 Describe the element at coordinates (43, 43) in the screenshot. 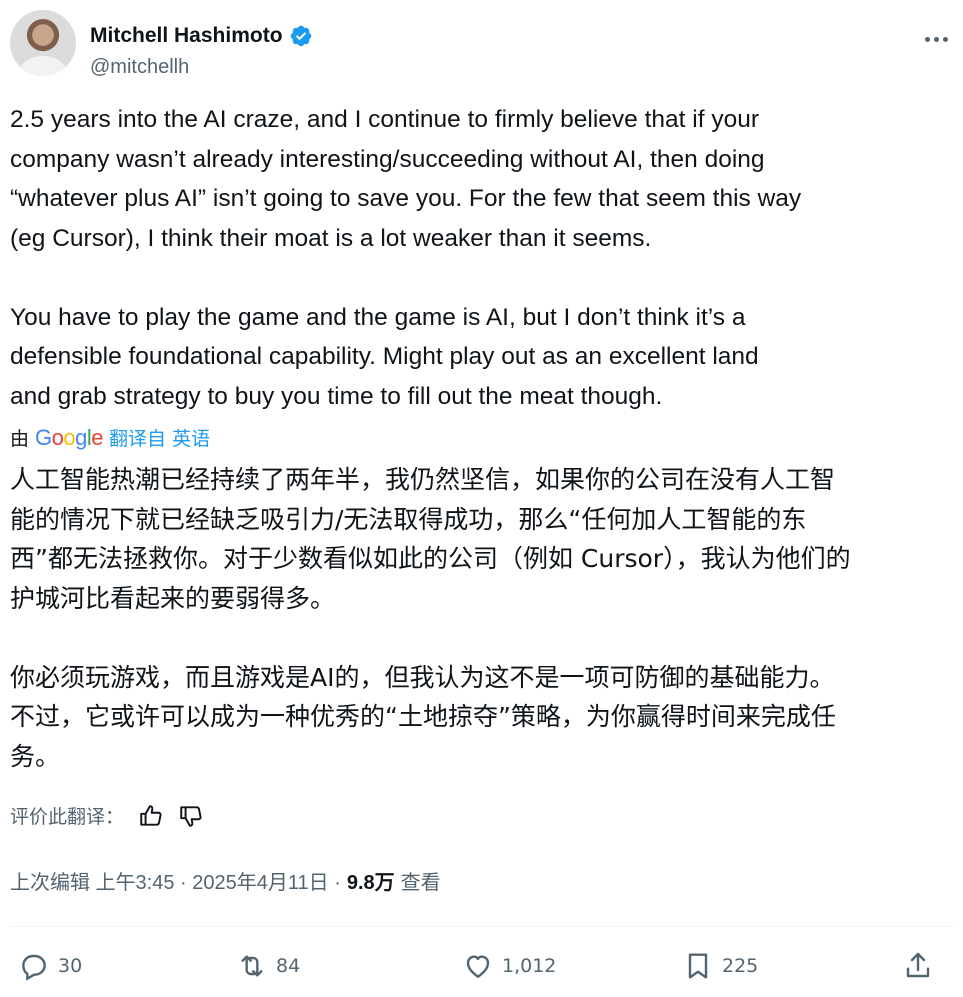

I see `avatar` at that location.